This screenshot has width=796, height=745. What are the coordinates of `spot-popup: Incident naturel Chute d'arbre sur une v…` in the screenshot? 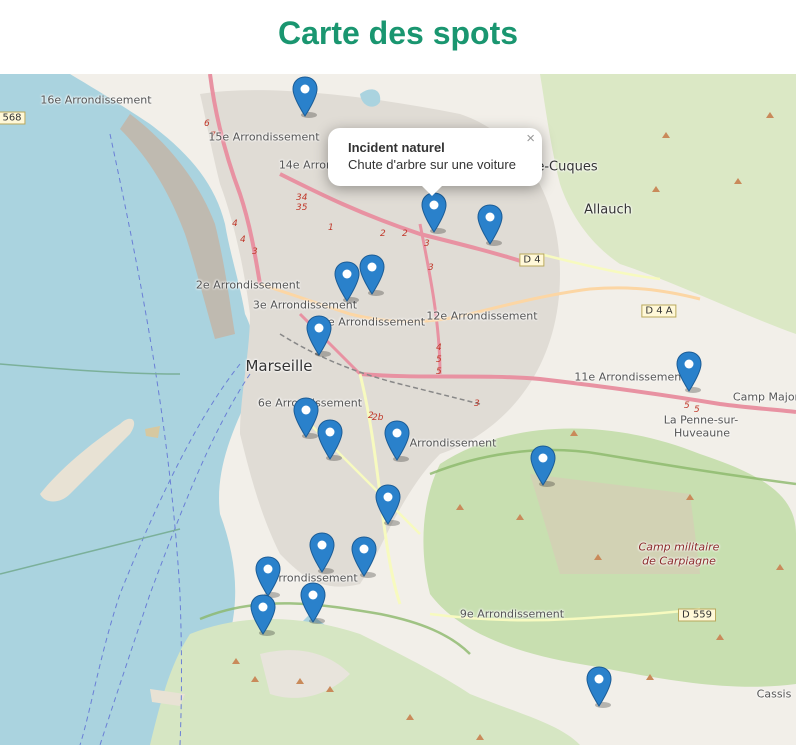 It's located at (435, 162).